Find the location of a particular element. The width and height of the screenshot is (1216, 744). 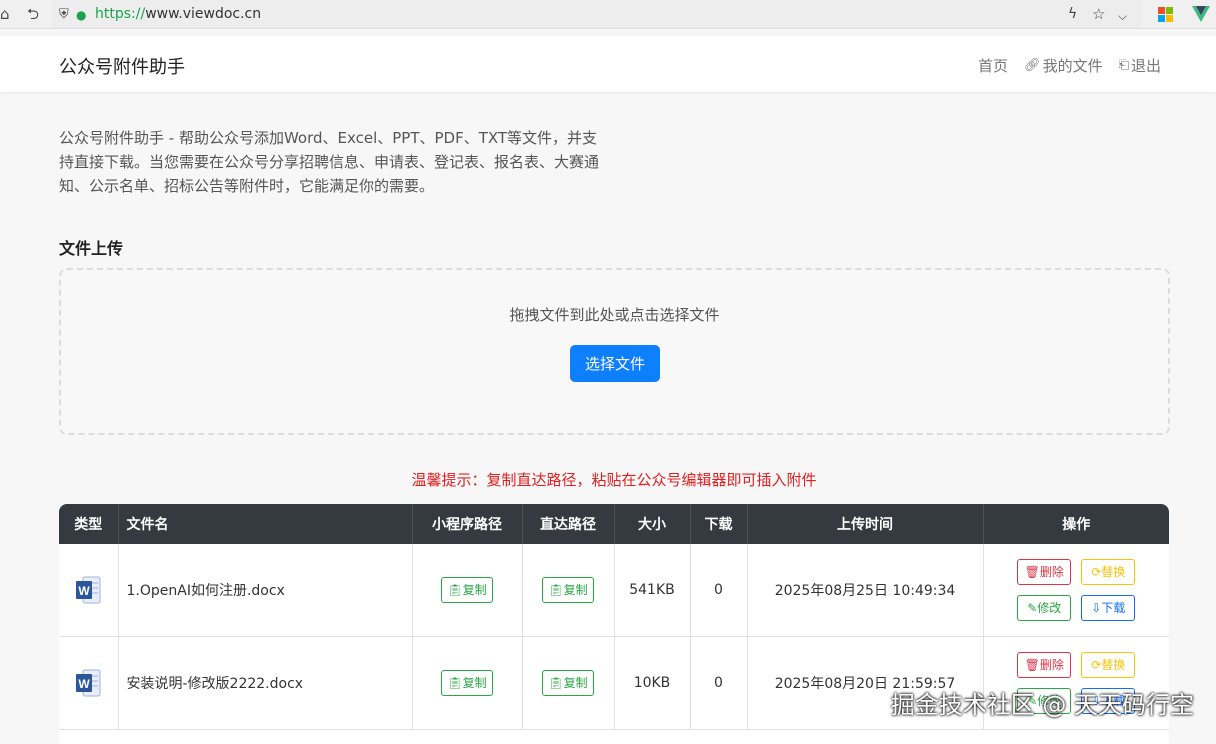

size-cell: 10KB is located at coordinates (652, 683).